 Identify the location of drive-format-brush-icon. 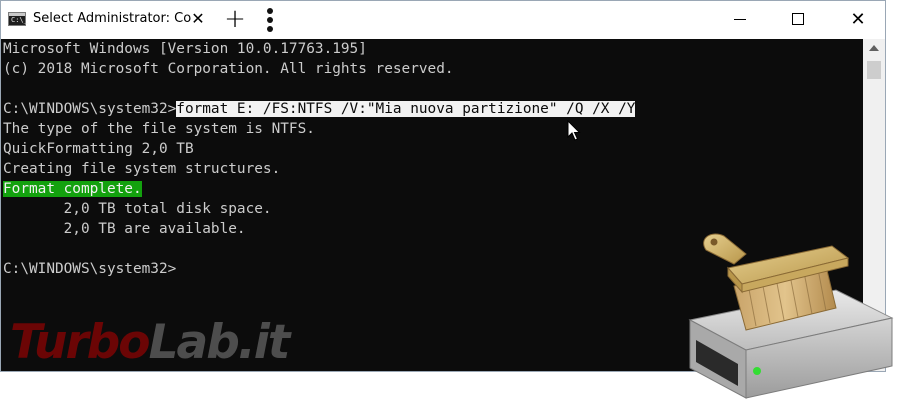
(791, 316).